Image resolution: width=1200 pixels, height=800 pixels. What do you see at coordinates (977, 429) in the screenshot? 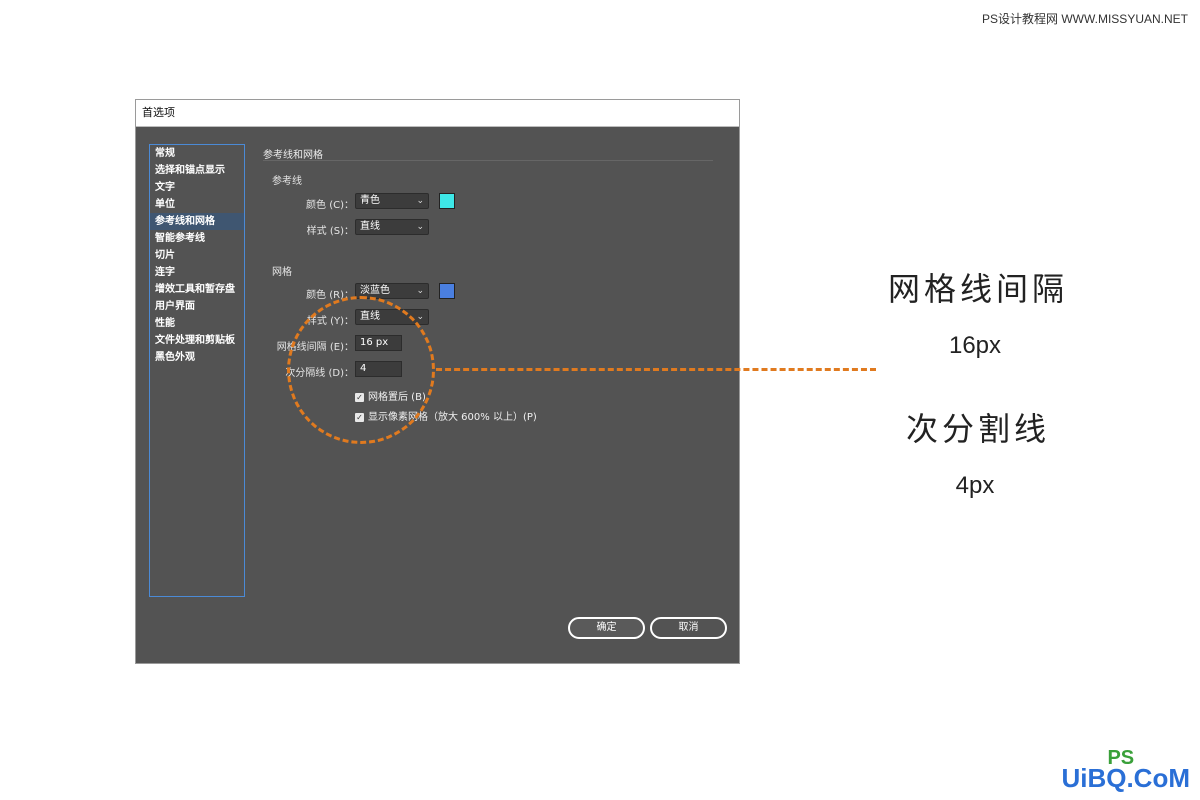
I see `subdivision-annotation-title: 次分割线` at bounding box center [977, 429].